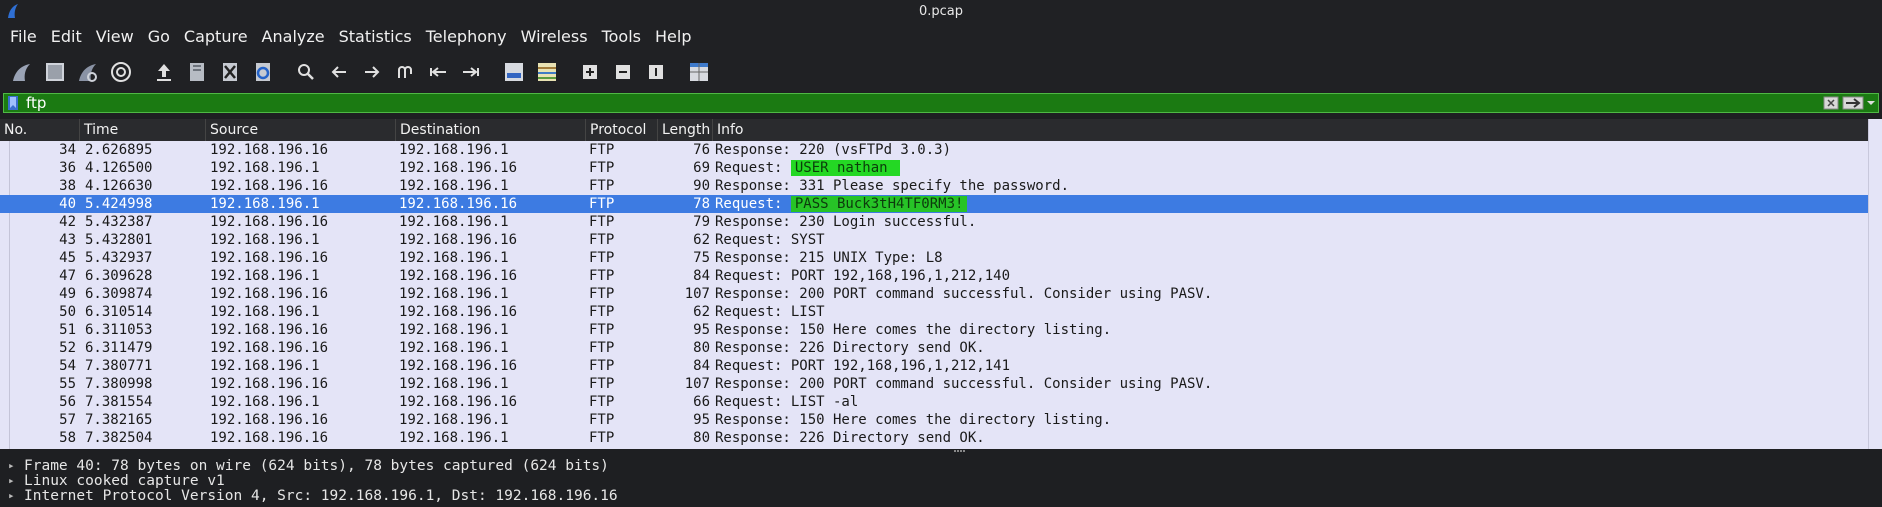 The height and width of the screenshot is (507, 1882). Describe the element at coordinates (829, 258) in the screenshot. I see `packet-info-text: Response: 215 UNIX Type: L8` at that location.